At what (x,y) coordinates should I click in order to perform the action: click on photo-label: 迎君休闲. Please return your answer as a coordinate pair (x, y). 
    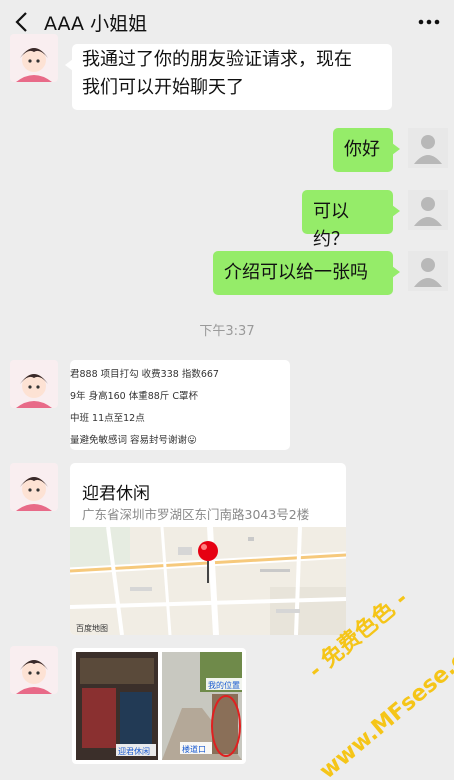
    Looking at the image, I should click on (134, 751).